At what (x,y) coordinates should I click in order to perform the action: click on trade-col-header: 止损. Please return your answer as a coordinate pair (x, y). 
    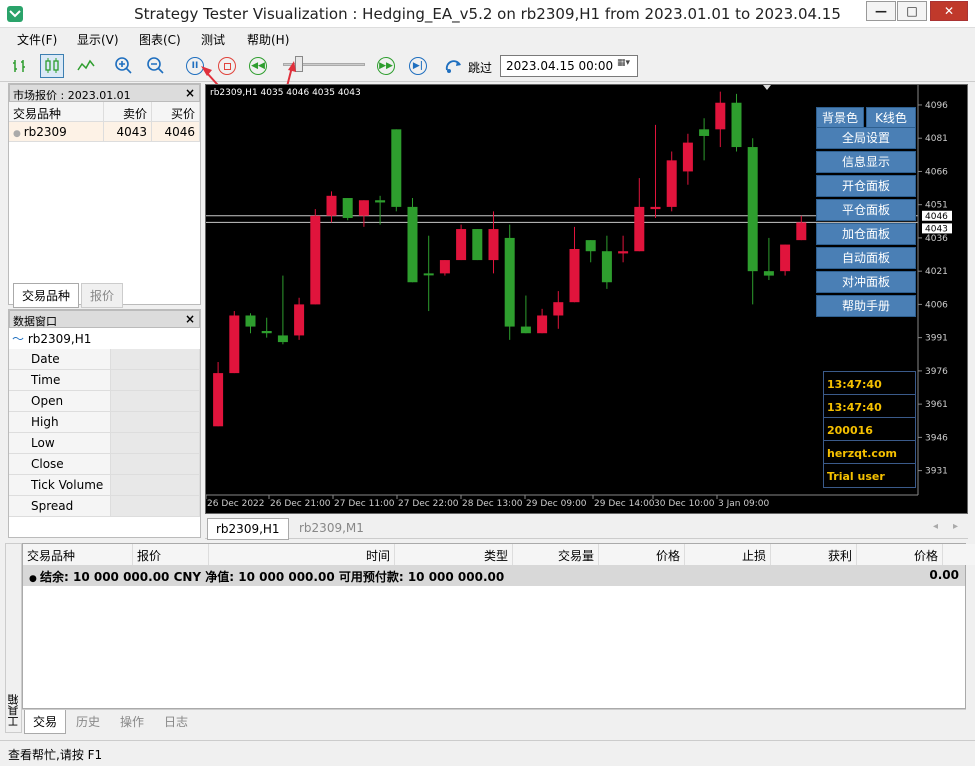
    Looking at the image, I should click on (728, 554).